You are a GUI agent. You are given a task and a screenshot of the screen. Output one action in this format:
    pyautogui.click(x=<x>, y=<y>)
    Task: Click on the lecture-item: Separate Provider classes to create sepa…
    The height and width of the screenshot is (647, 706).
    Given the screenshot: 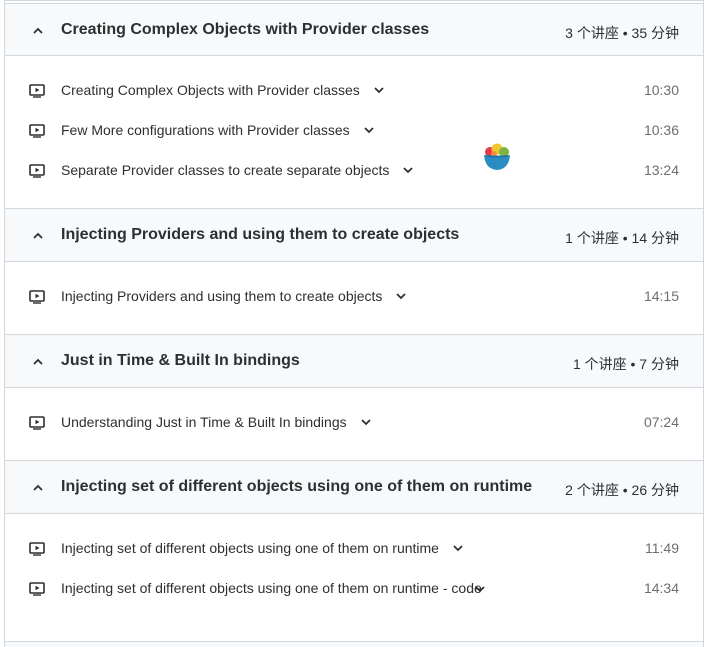 What is the action you would take?
    pyautogui.click(x=354, y=171)
    